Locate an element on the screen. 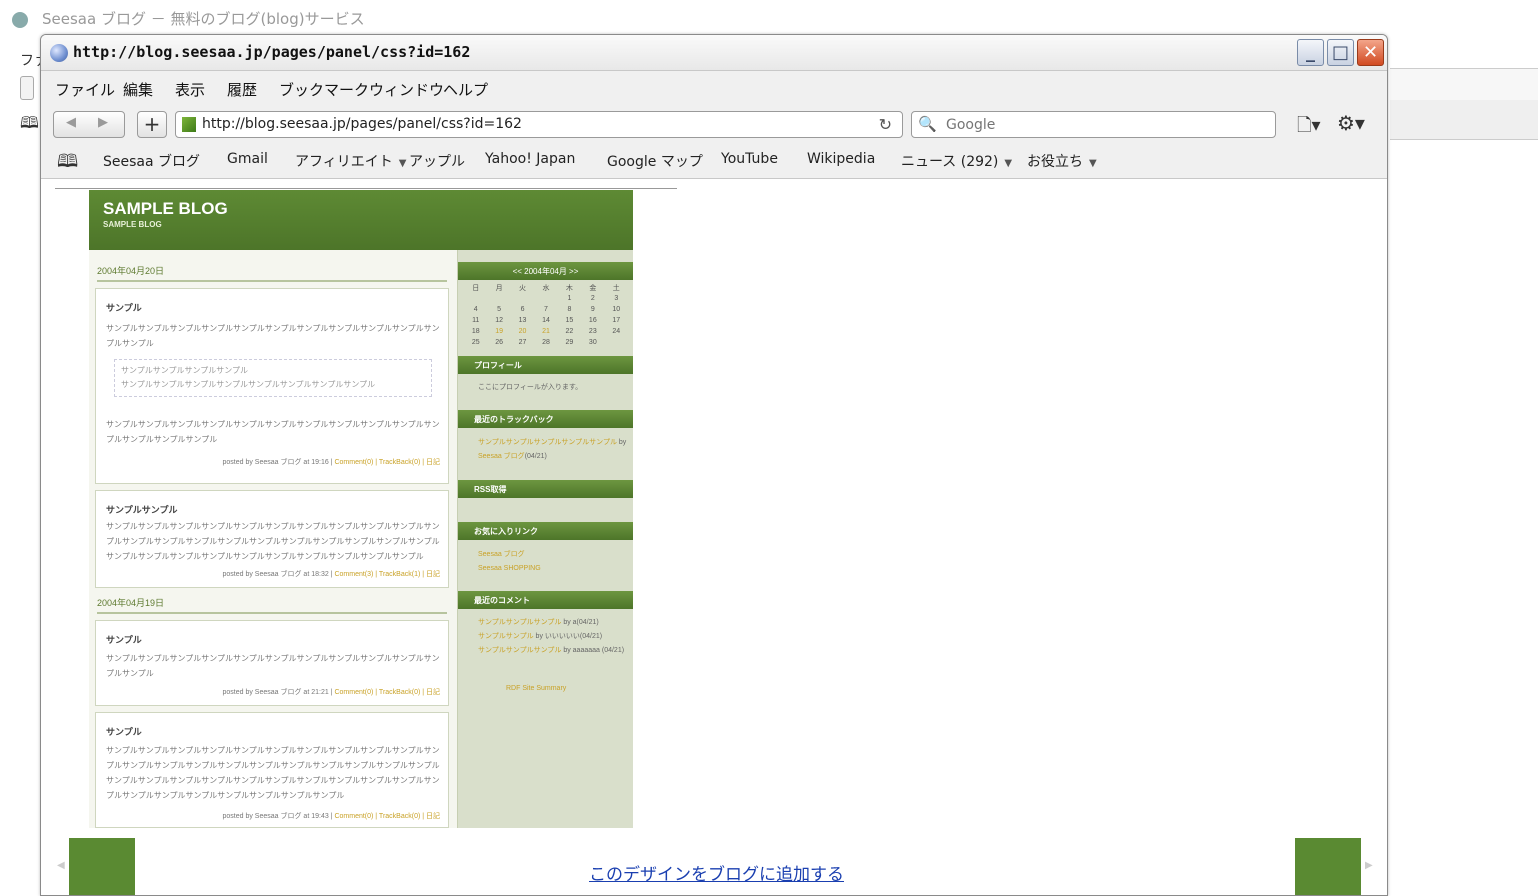  background-back-button is located at coordinates (27, 88).